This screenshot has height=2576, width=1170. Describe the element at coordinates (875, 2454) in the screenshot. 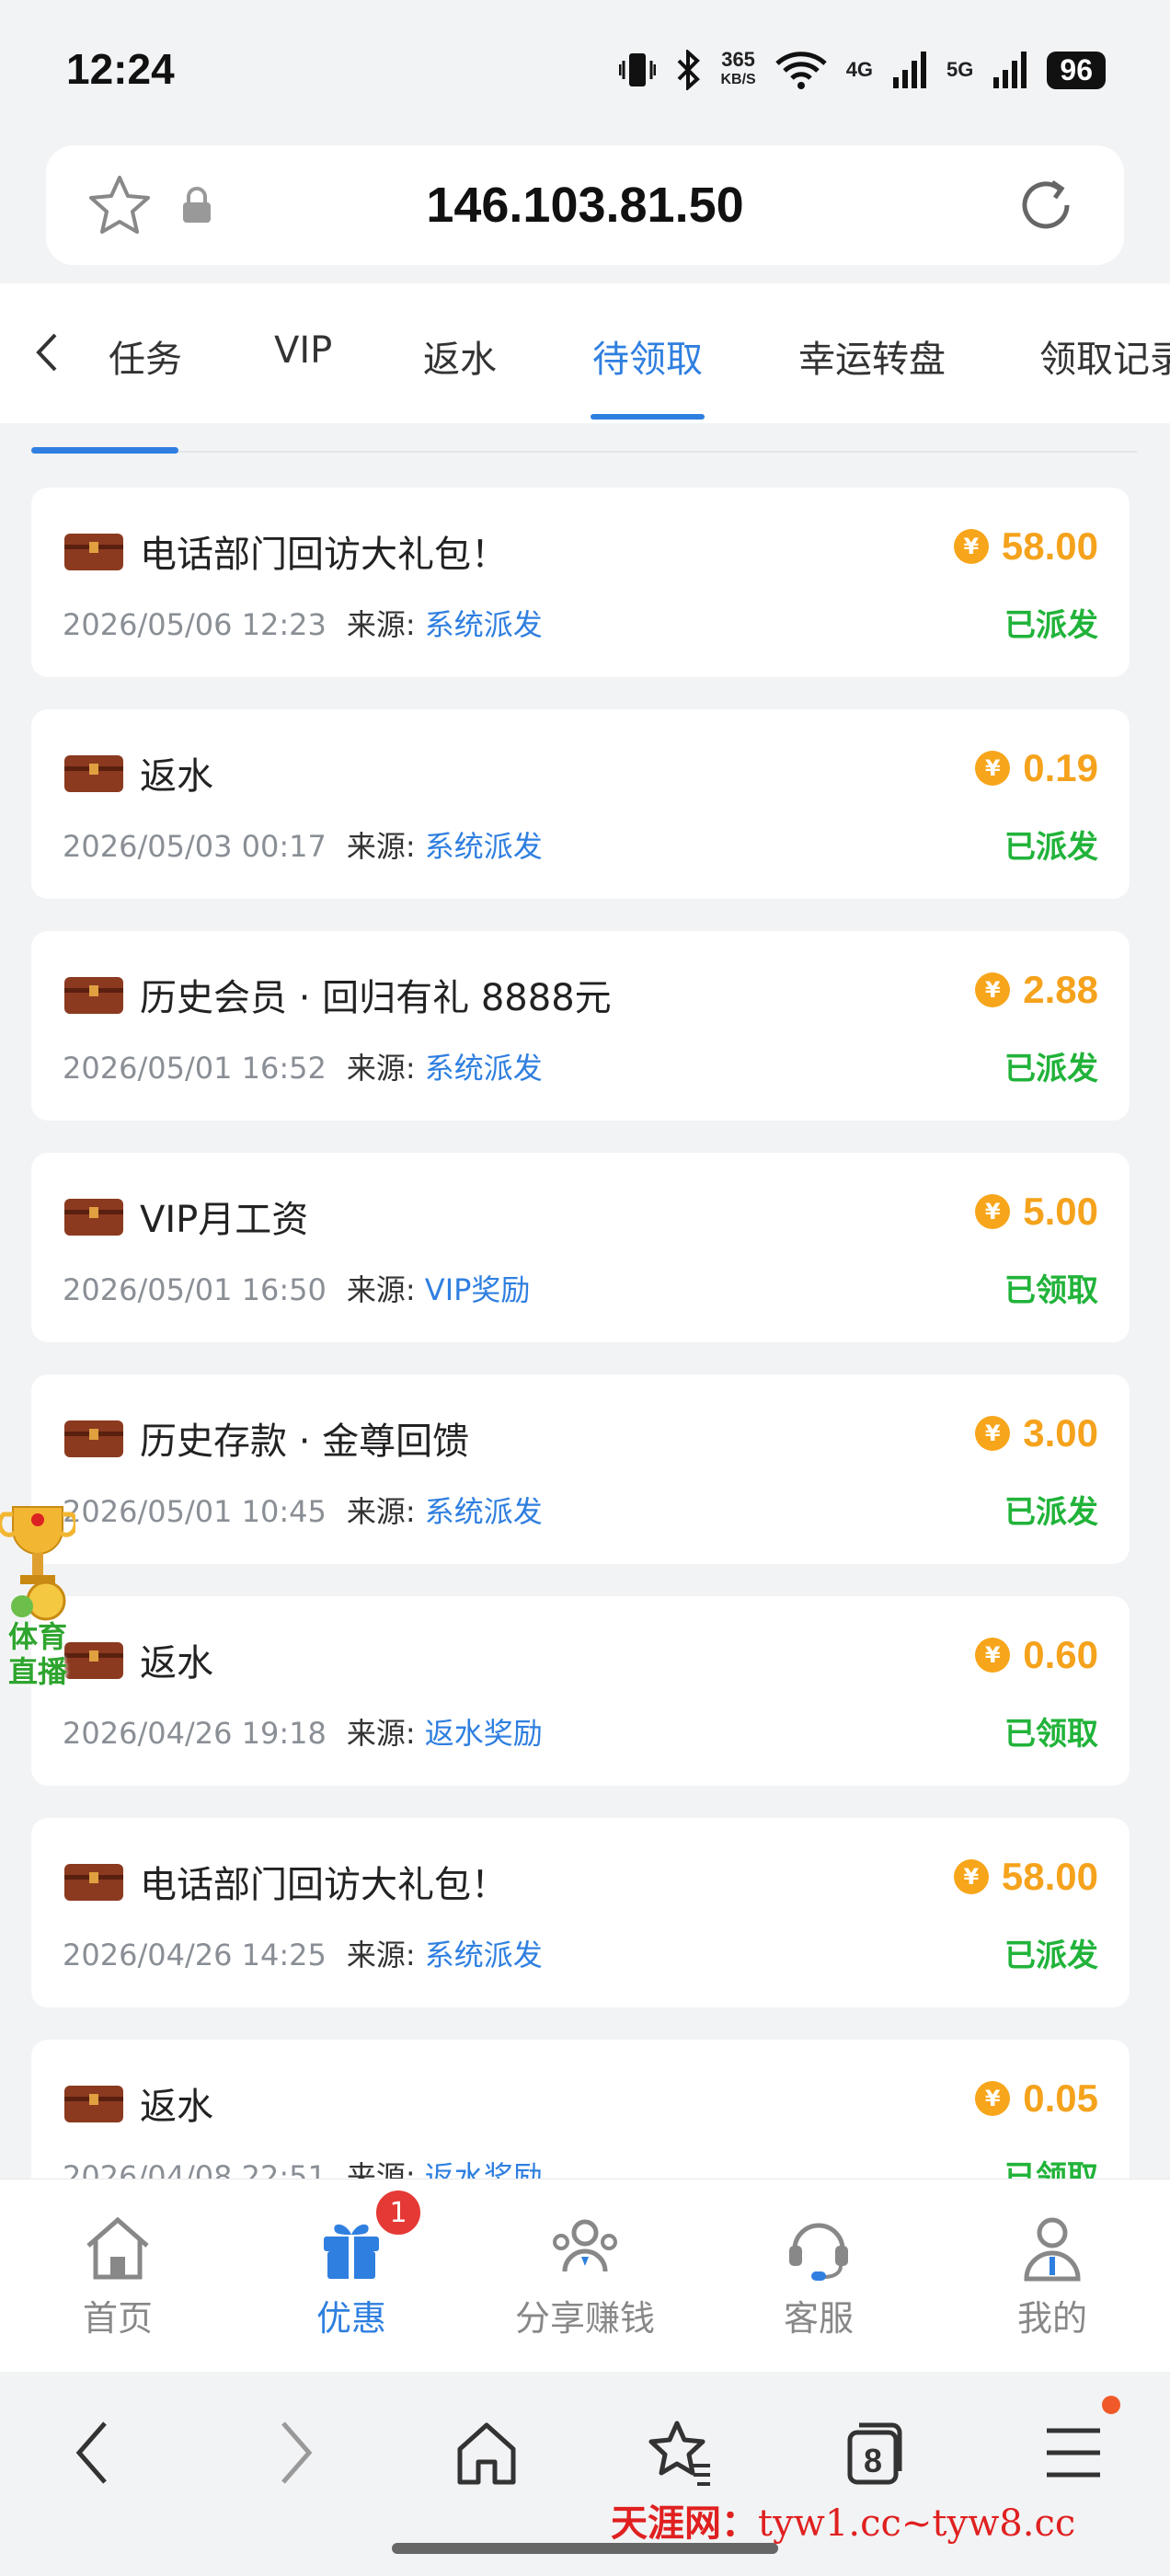

I see `tabs-button: 8` at that location.